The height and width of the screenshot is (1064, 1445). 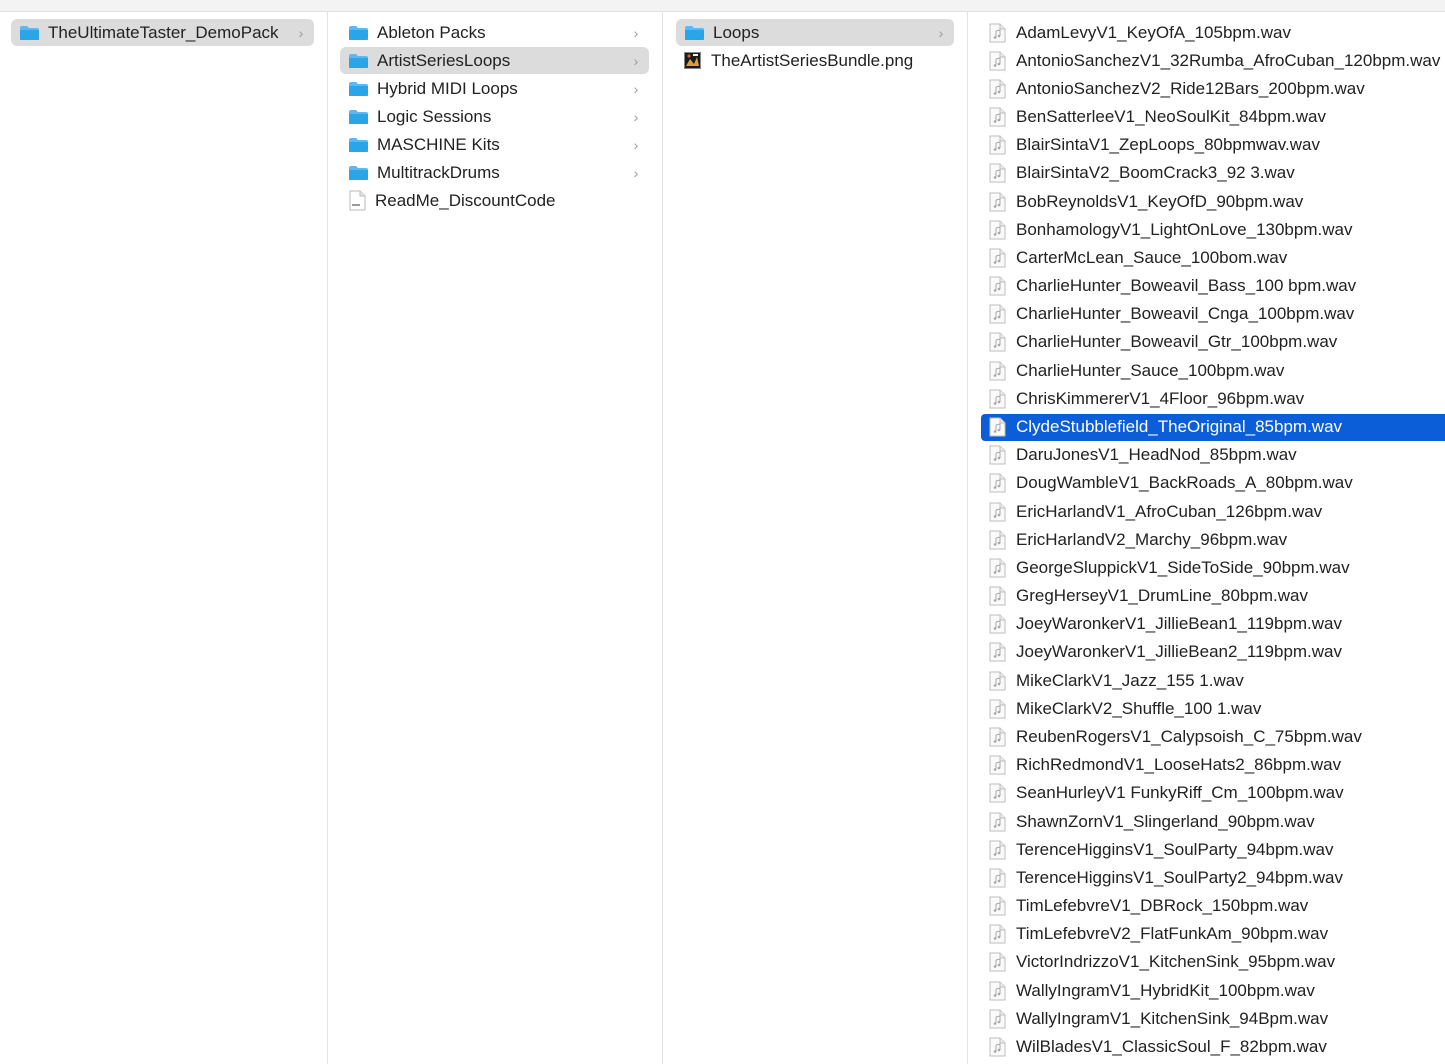 What do you see at coordinates (1179, 877) in the screenshot?
I see `file-row-label: TerenceHigginsV1_SoulParty2_94bpm.wav` at bounding box center [1179, 877].